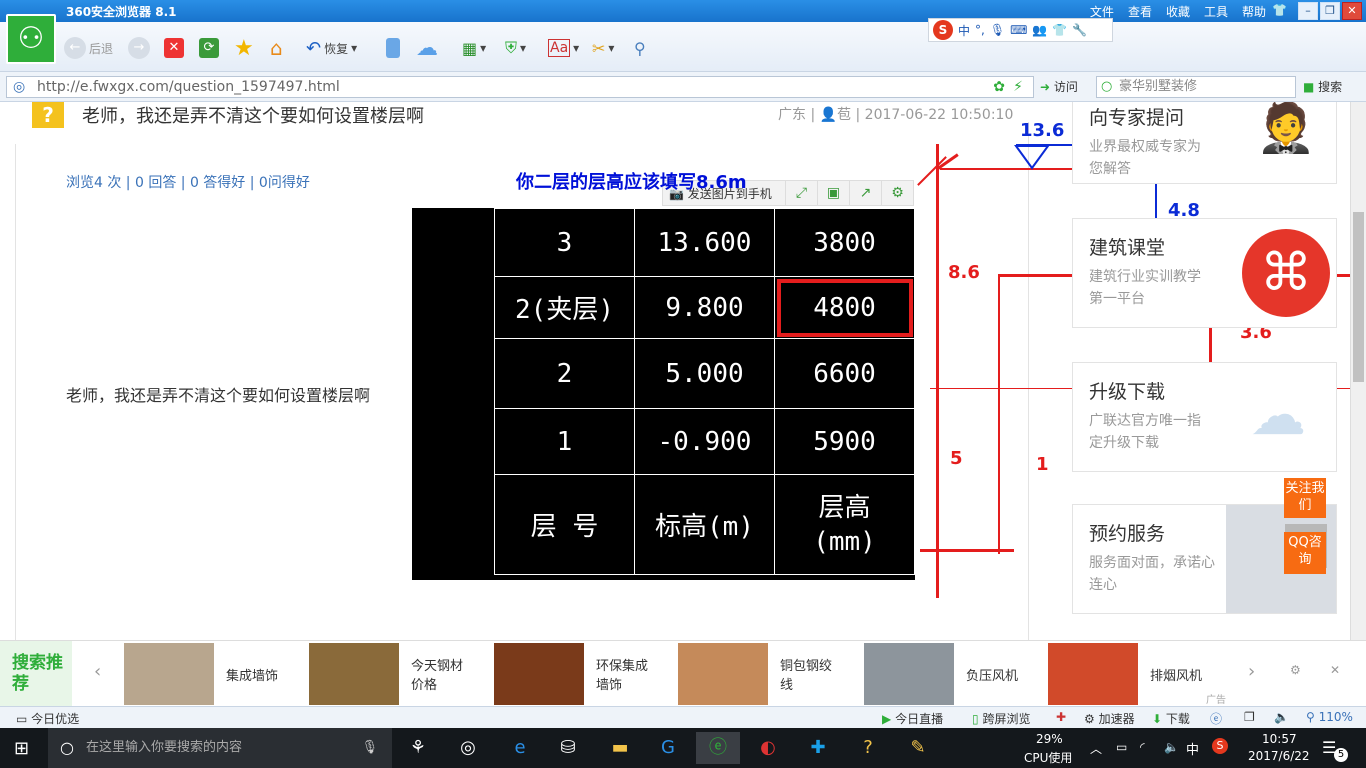 This screenshot has height=768, width=1366. Describe the element at coordinates (1308, 11) in the screenshot. I see `minimize-button: –` at that location.